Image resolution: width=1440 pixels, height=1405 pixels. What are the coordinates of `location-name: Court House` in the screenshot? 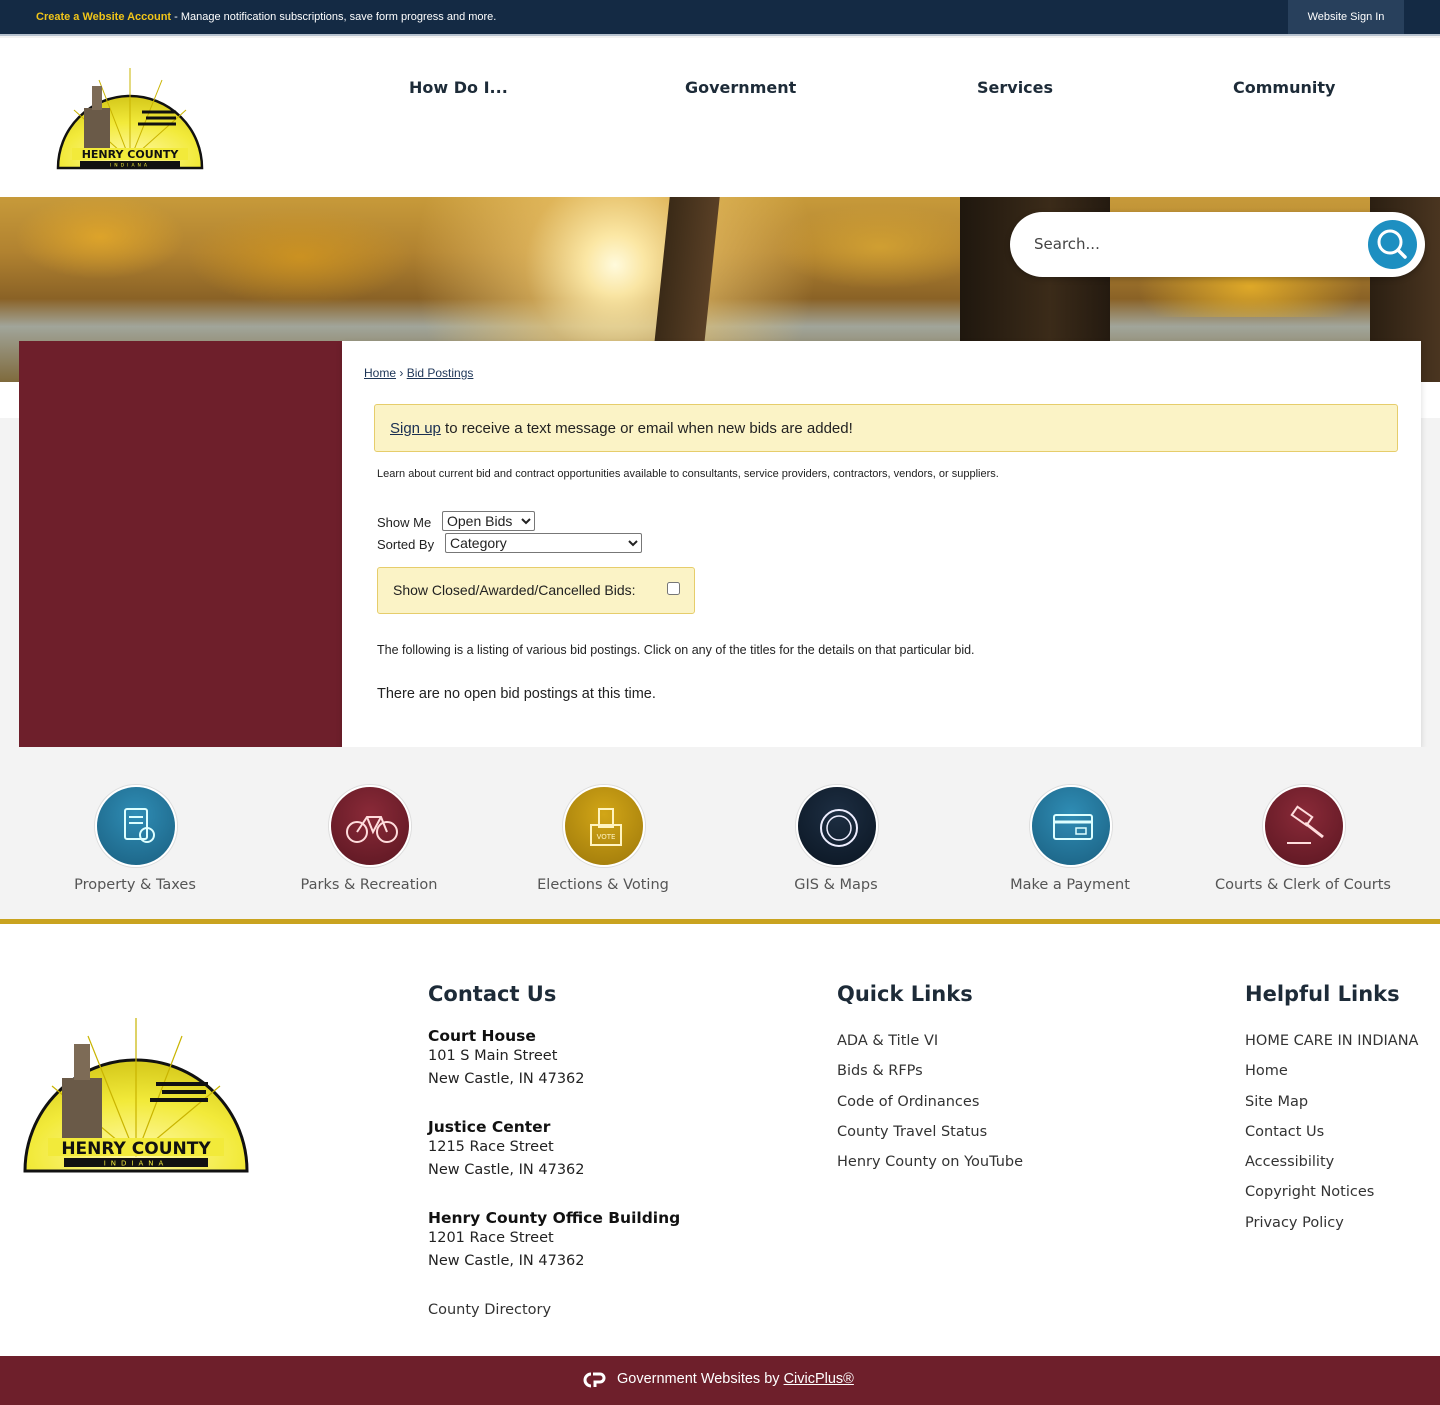 It's located at (482, 1036).